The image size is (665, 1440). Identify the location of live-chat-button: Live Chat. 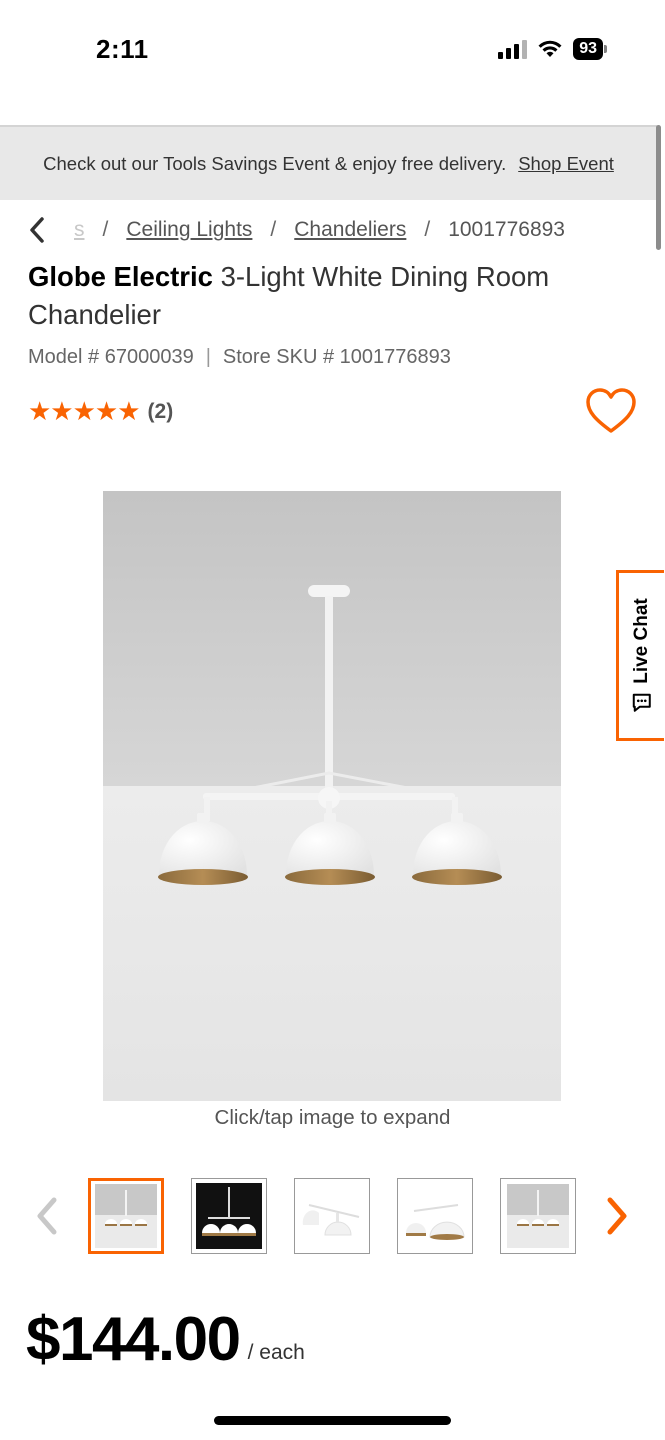
(640, 655).